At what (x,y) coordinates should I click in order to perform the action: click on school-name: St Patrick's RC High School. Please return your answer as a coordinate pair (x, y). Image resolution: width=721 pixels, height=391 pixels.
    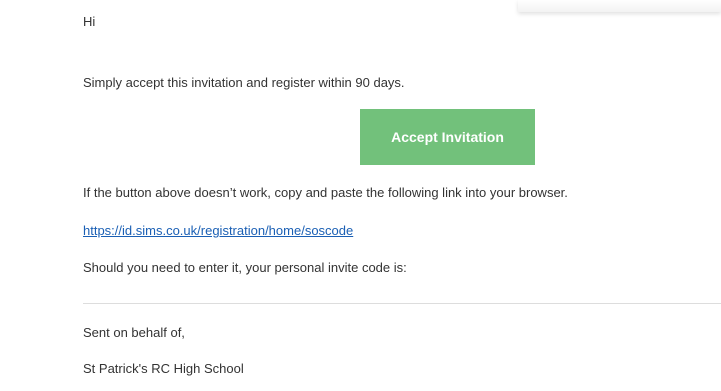
    Looking at the image, I should click on (163, 368).